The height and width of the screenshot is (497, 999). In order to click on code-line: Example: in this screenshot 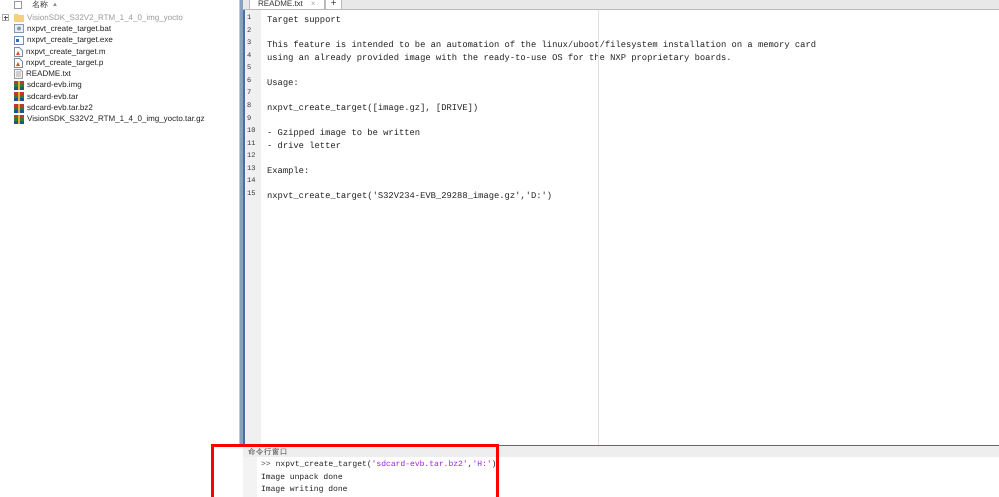, I will do `click(288, 171)`.